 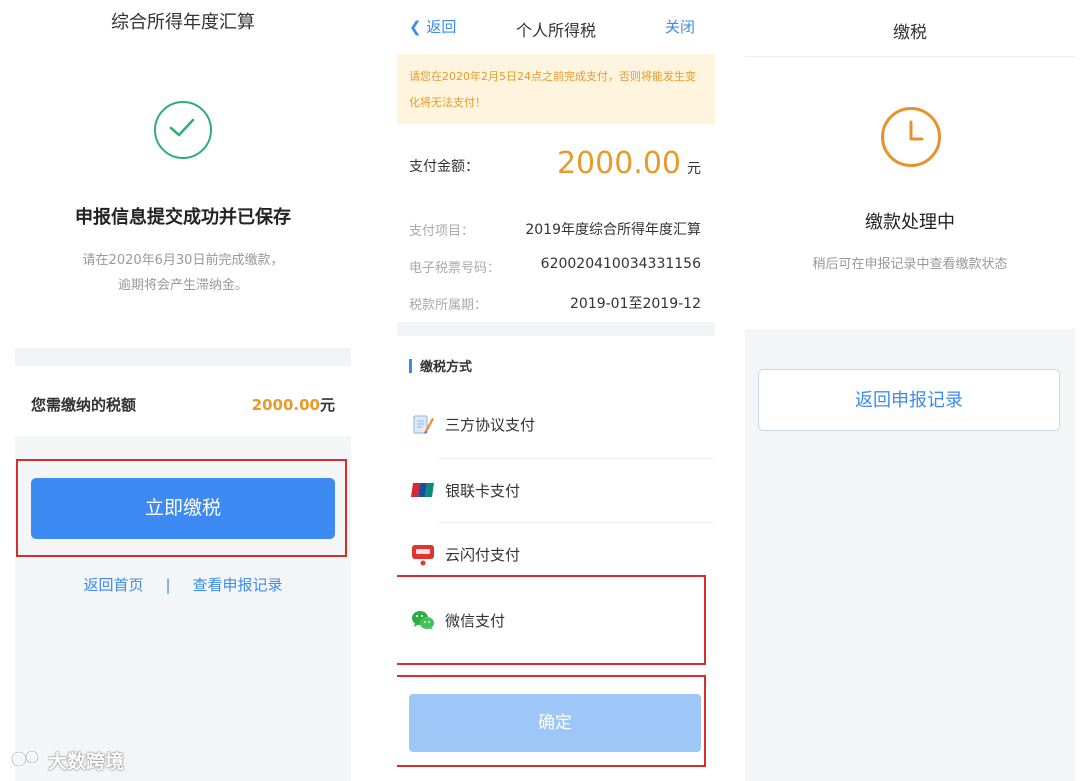 I want to click on watermark-text: 大数跨境, so click(x=86, y=762).